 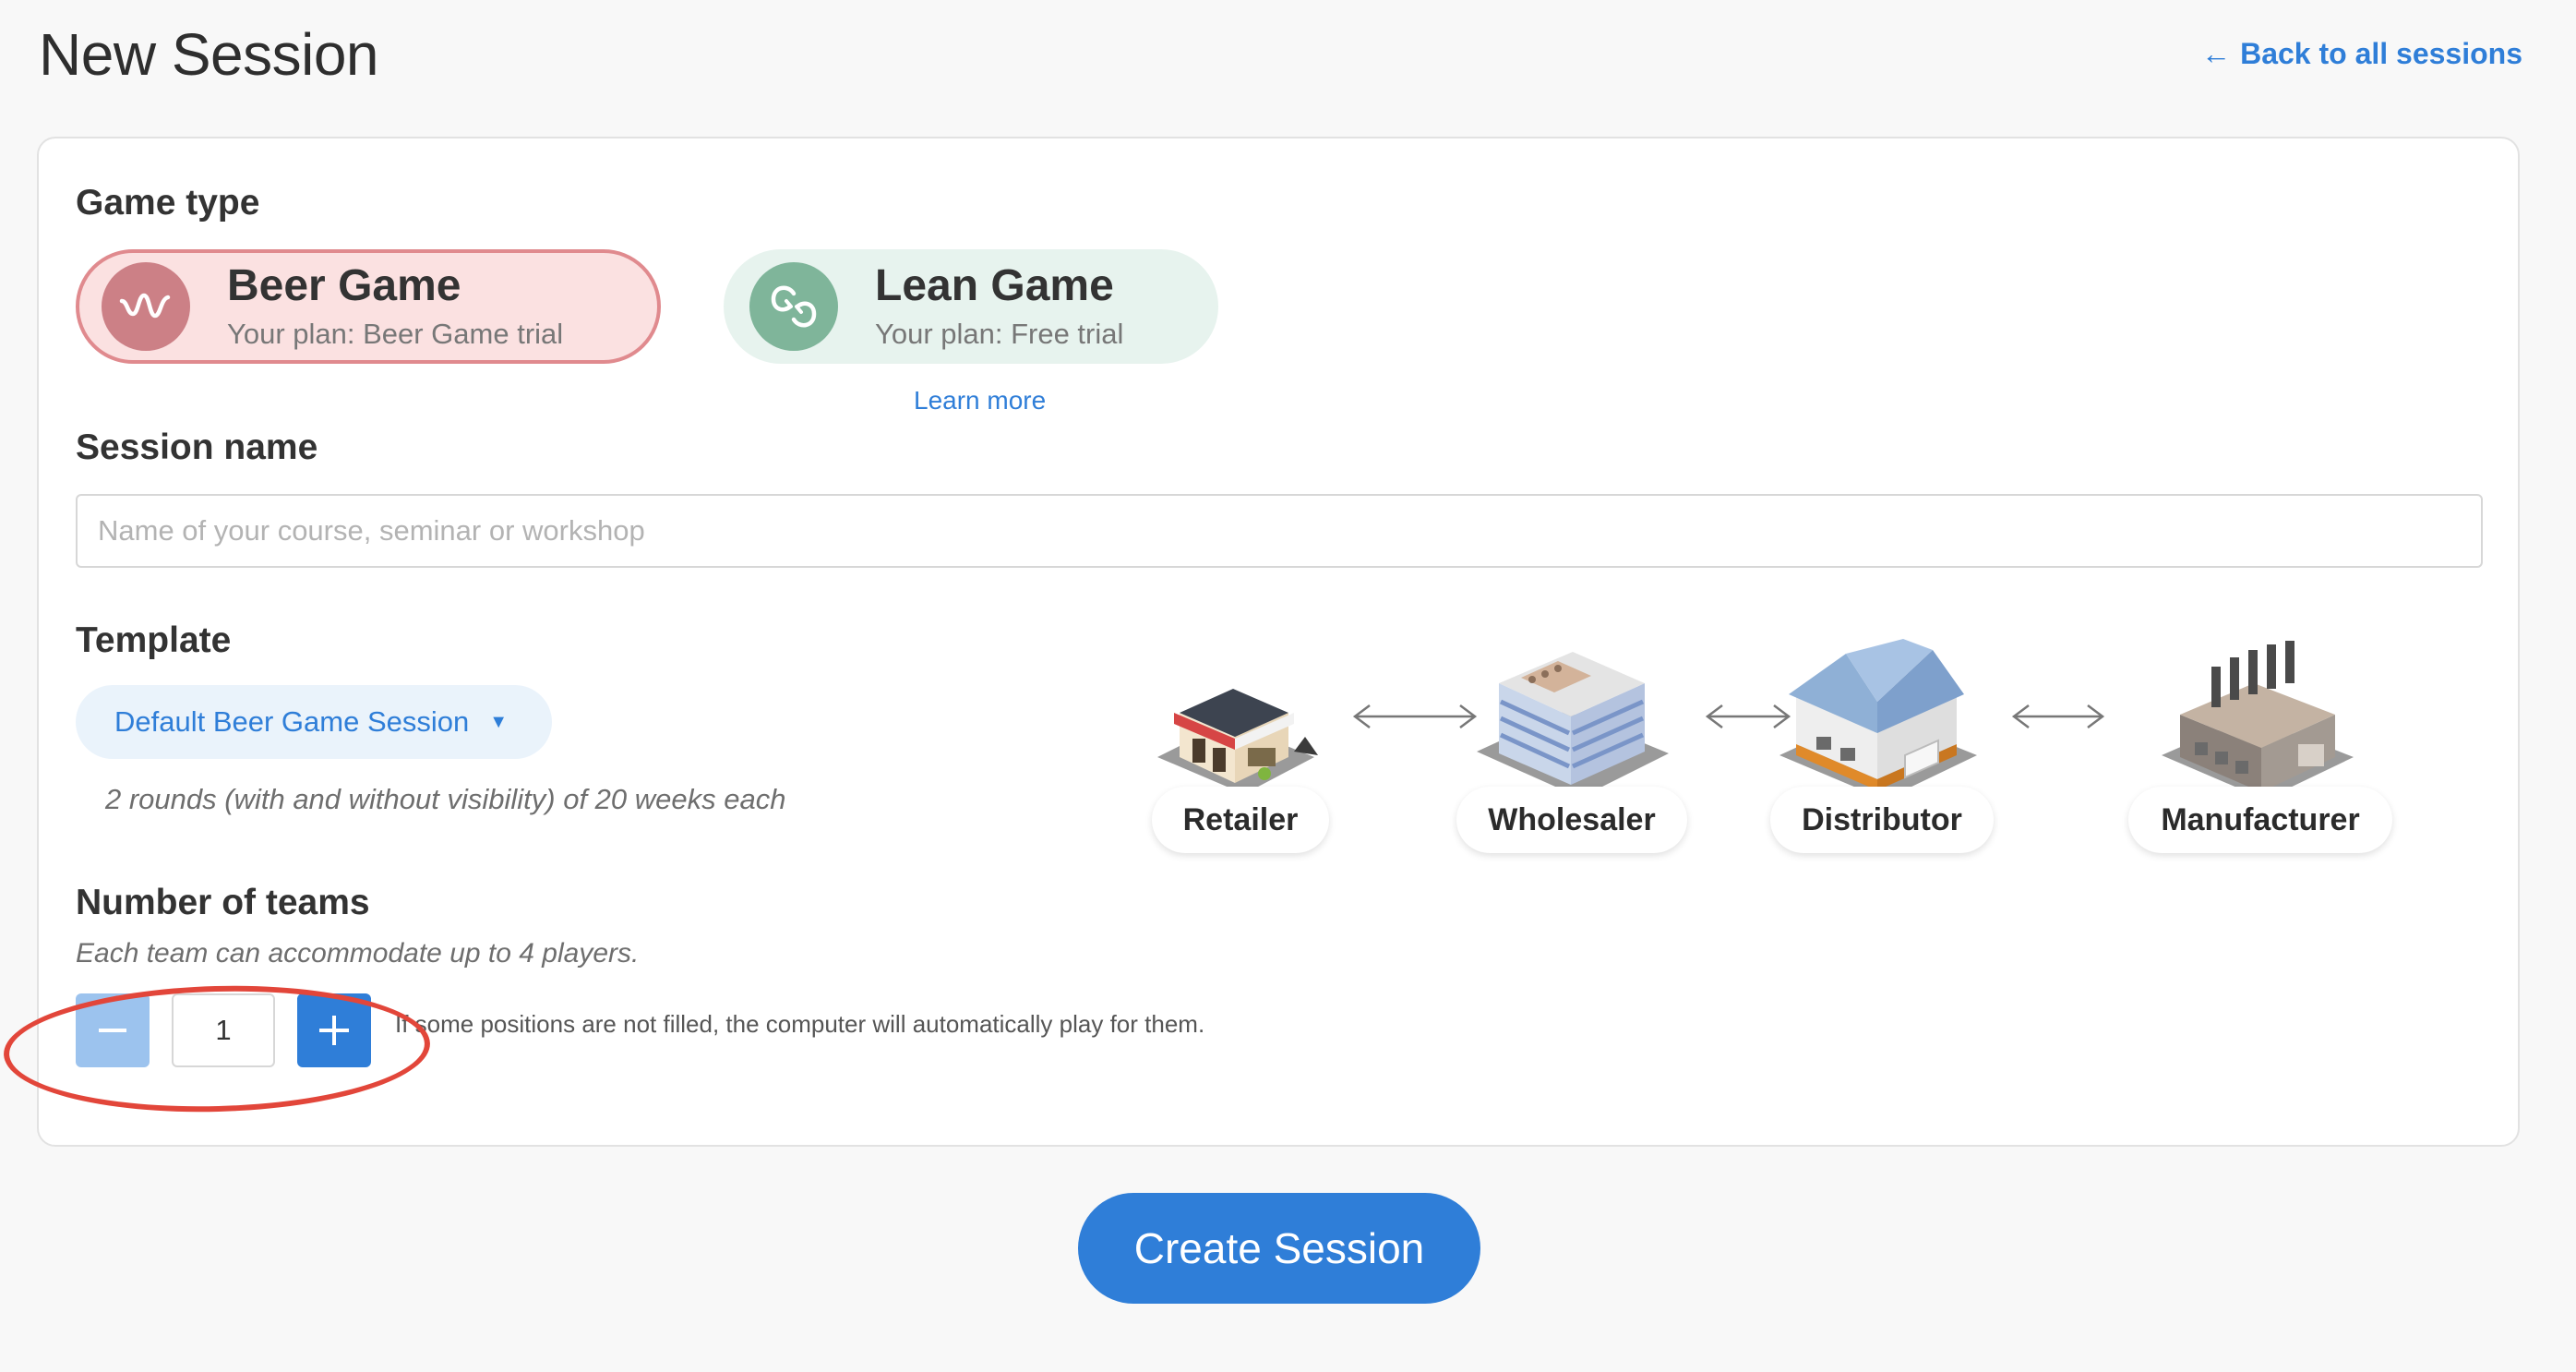 What do you see at coordinates (168, 203) in the screenshot?
I see `game-type-label: Game type` at bounding box center [168, 203].